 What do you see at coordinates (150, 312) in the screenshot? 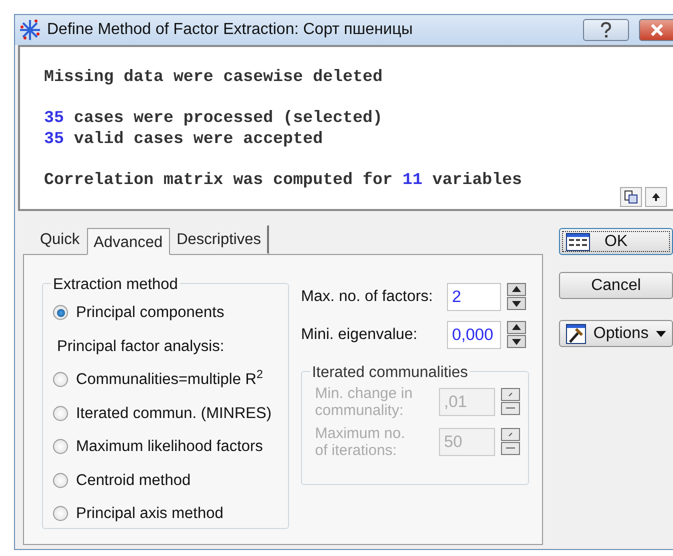
I see `radio-label: Principal components` at bounding box center [150, 312].